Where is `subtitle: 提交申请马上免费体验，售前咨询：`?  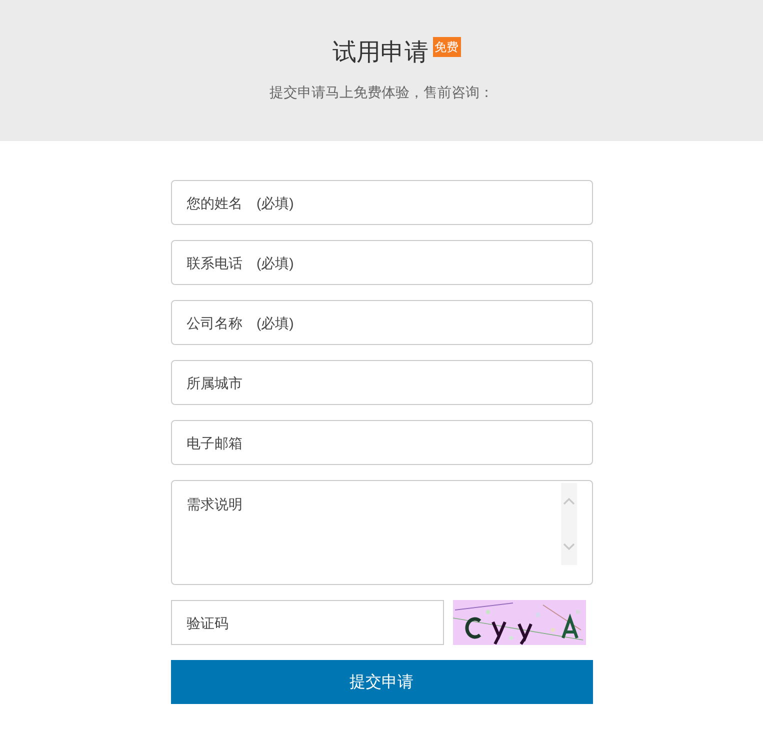 subtitle: 提交申请马上免费体验，售前咨询： is located at coordinates (382, 92).